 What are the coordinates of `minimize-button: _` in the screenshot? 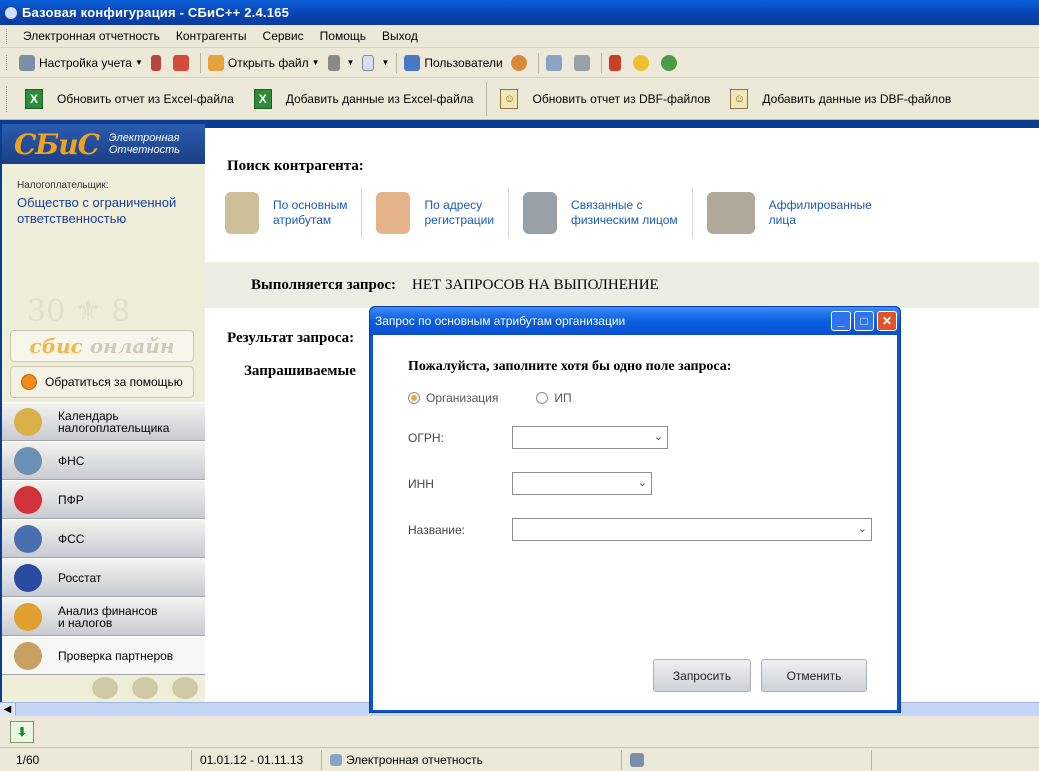 It's located at (841, 321).